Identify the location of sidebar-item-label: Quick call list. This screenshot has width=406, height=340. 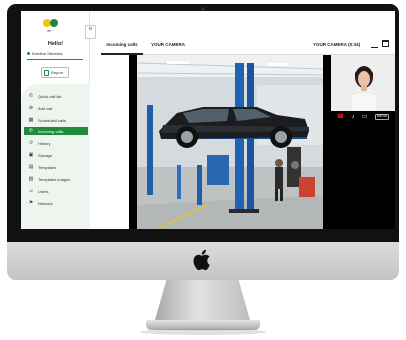
(50, 96).